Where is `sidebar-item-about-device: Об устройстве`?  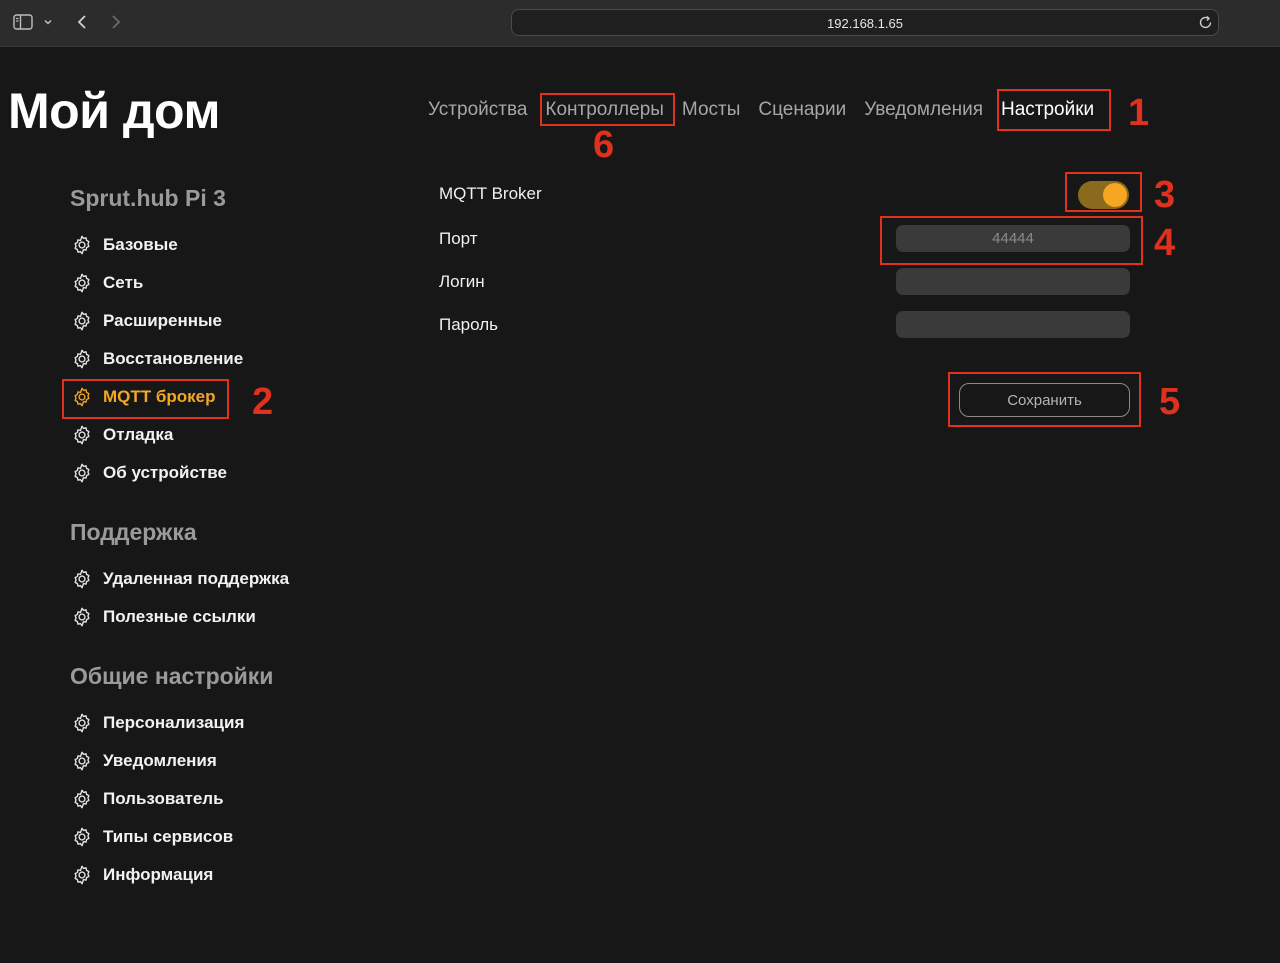 sidebar-item-about-device: Об устройстве is located at coordinates (220, 473).